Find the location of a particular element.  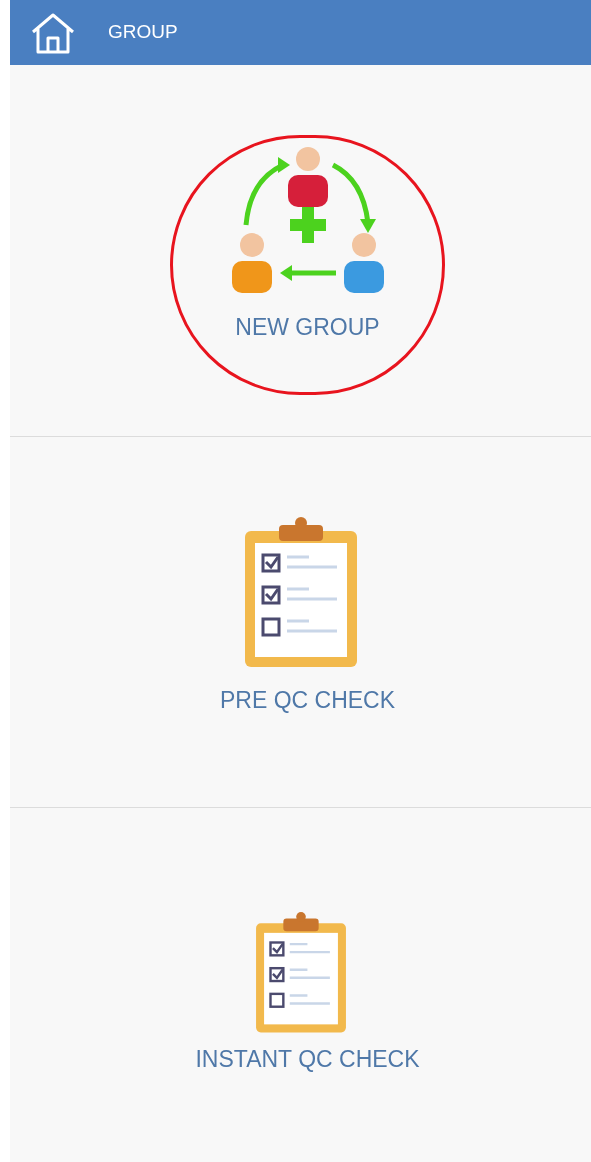

screen-title: GROUP is located at coordinates (143, 32).